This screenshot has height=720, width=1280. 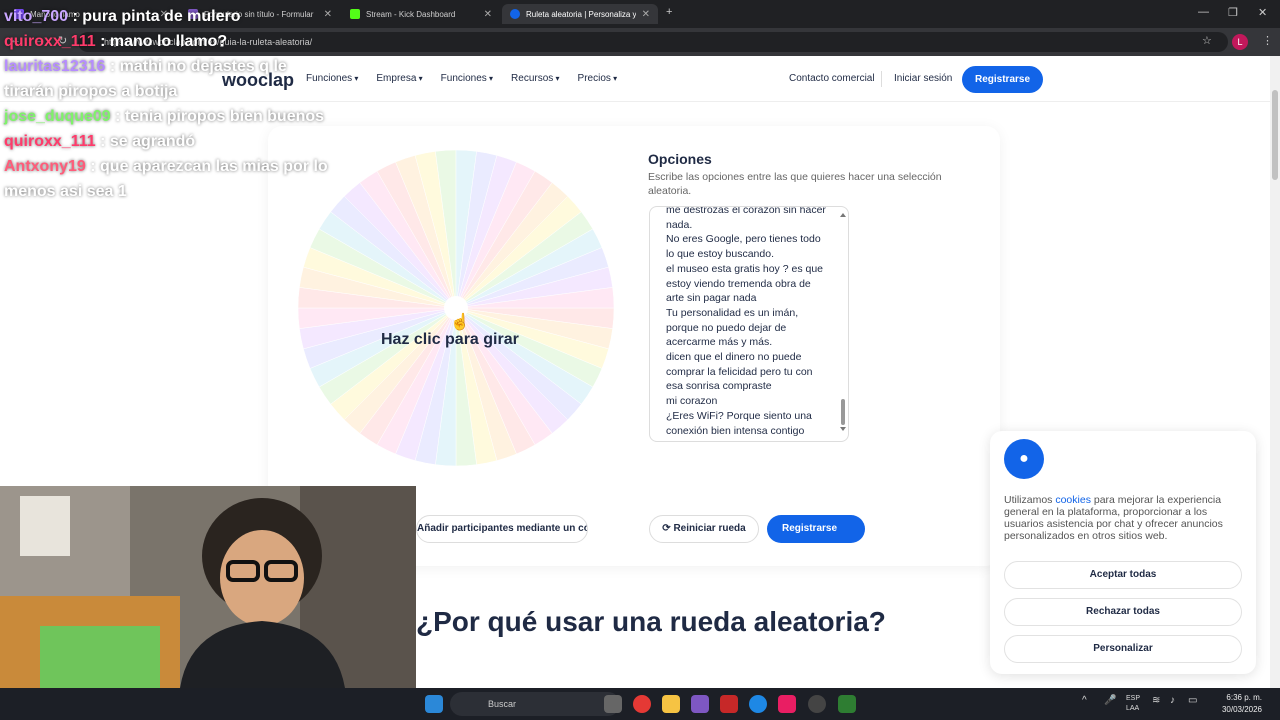 I want to click on restore-icon: ❐, so click(x=1233, y=12).